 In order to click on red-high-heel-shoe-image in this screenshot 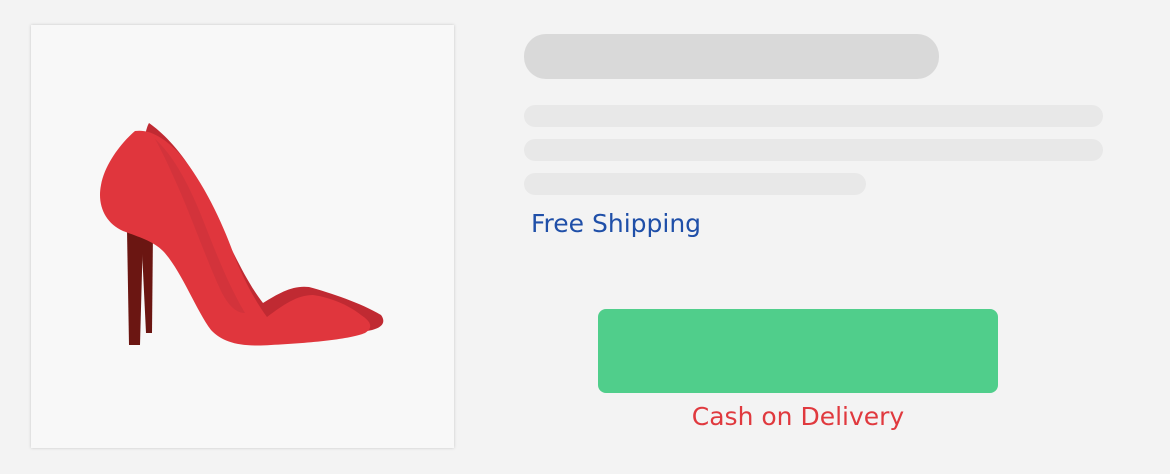, I will do `click(241, 234)`.